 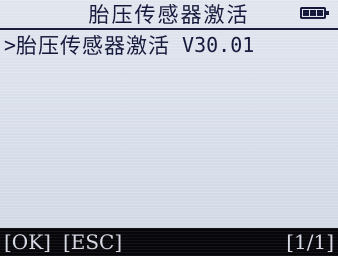 What do you see at coordinates (27, 242) in the screenshot?
I see `ok-button: [OK]` at bounding box center [27, 242].